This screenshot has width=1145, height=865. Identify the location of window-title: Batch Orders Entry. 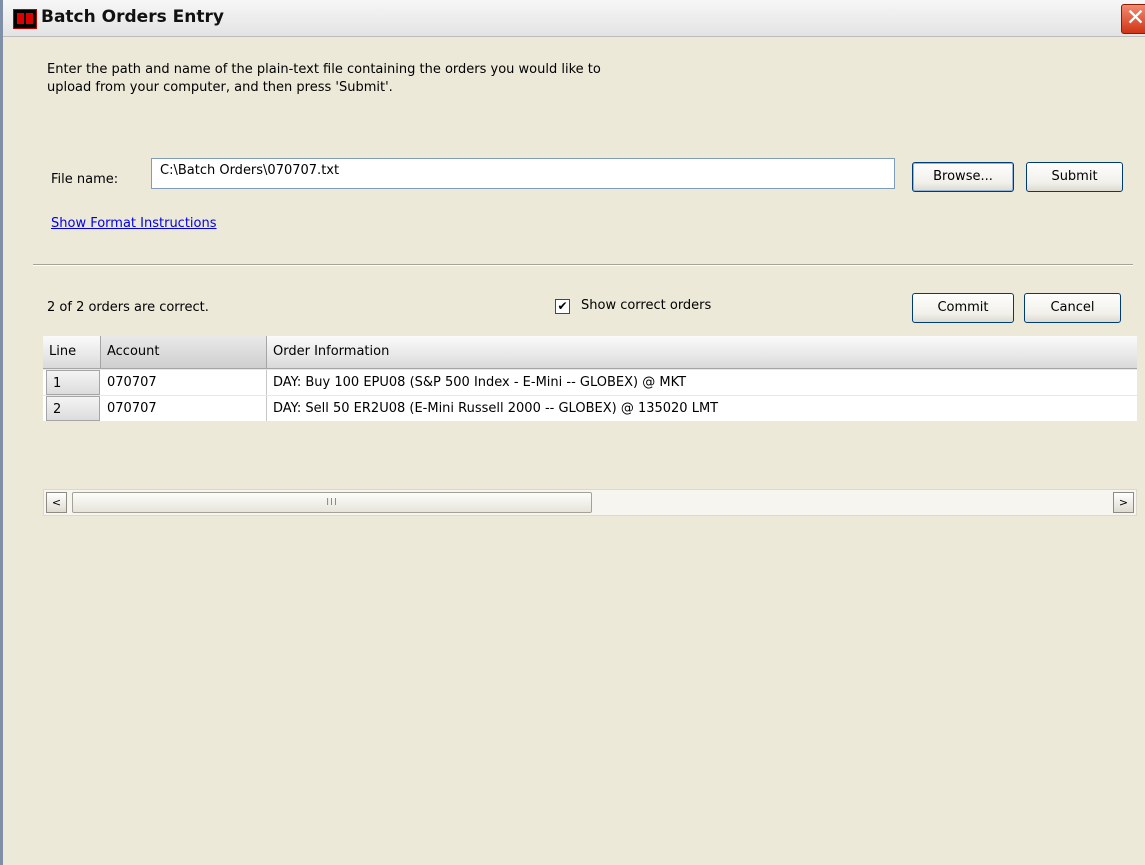
(132, 17).